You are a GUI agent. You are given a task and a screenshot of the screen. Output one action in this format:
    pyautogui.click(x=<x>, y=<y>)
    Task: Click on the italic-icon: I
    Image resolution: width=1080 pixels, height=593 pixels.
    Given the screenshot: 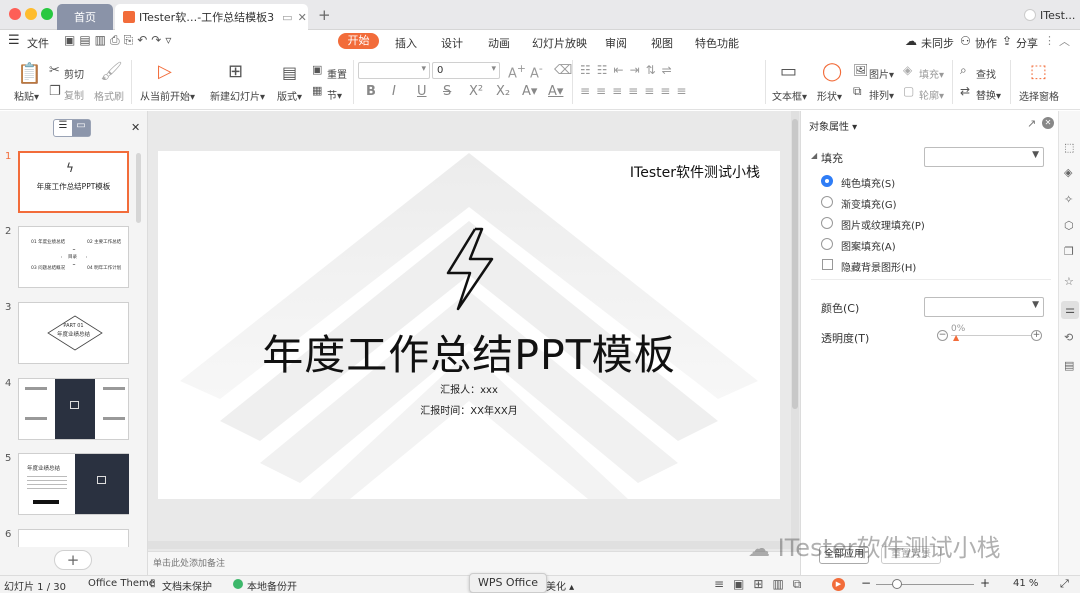 What is the action you would take?
    pyautogui.click(x=394, y=91)
    